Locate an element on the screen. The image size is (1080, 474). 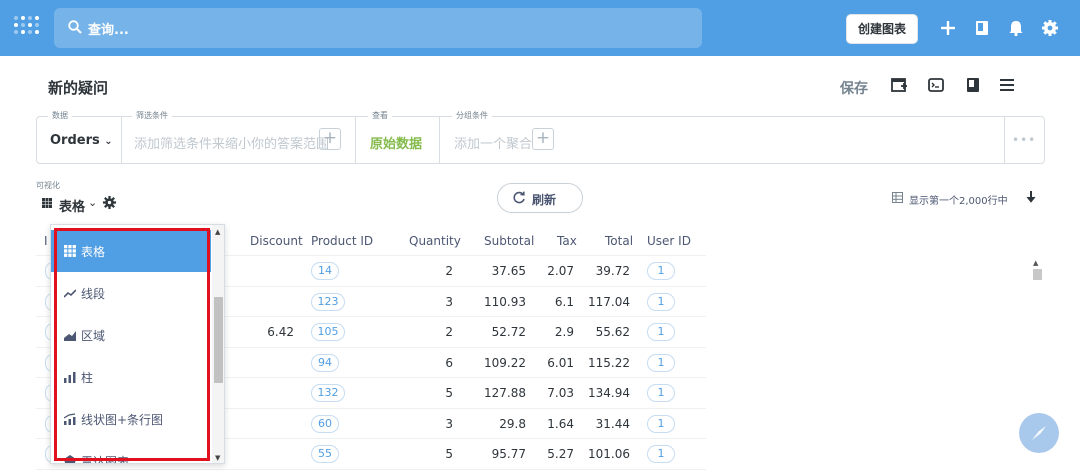
product-id-link: 94 is located at coordinates (325, 363).